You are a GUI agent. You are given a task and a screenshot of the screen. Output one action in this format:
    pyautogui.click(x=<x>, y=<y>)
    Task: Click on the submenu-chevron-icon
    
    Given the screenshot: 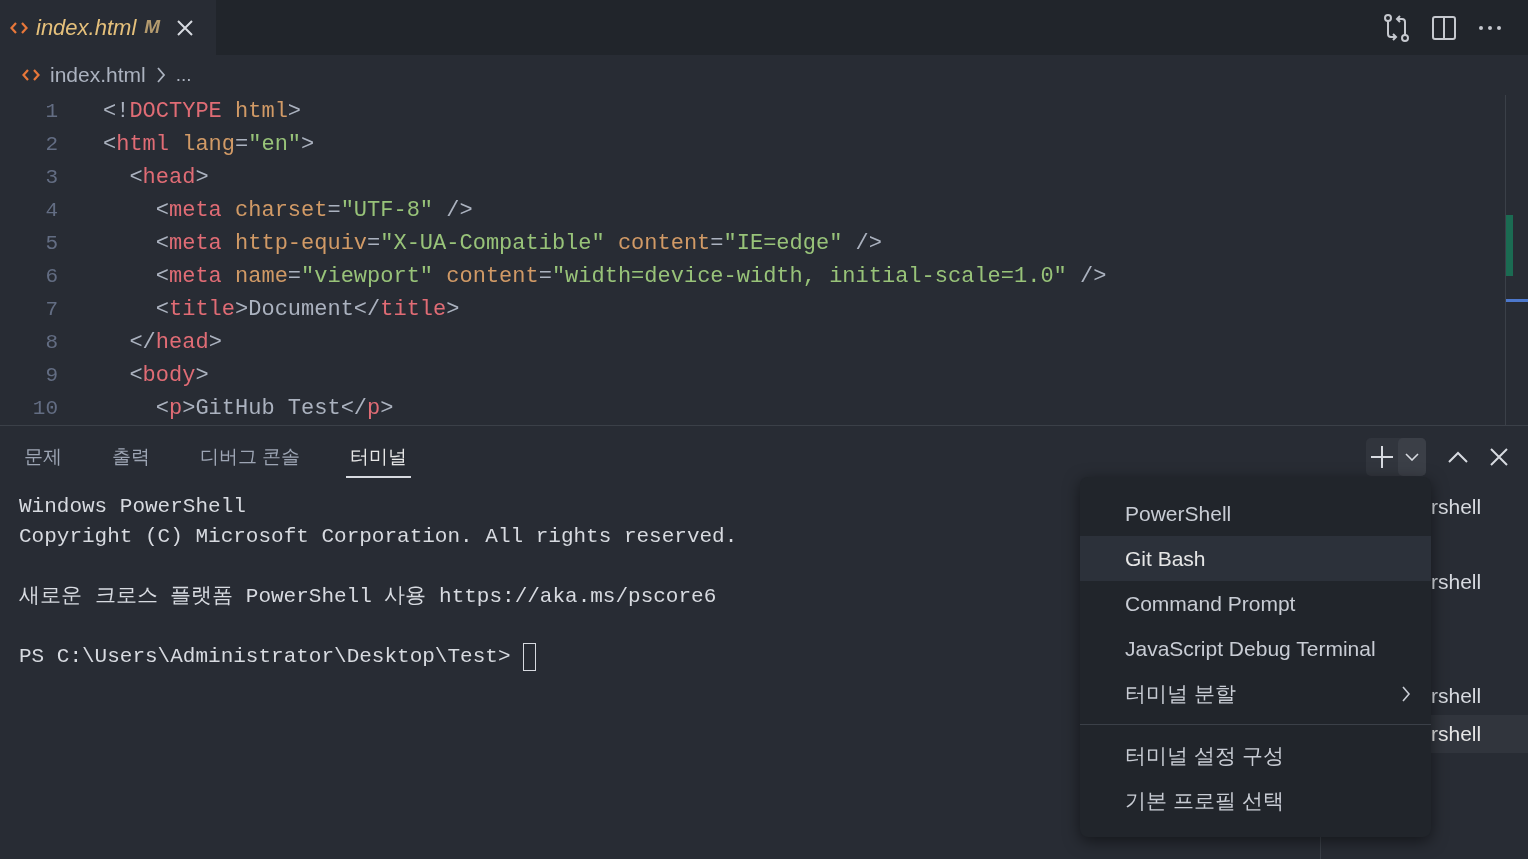 What is the action you would take?
    pyautogui.click(x=1406, y=693)
    